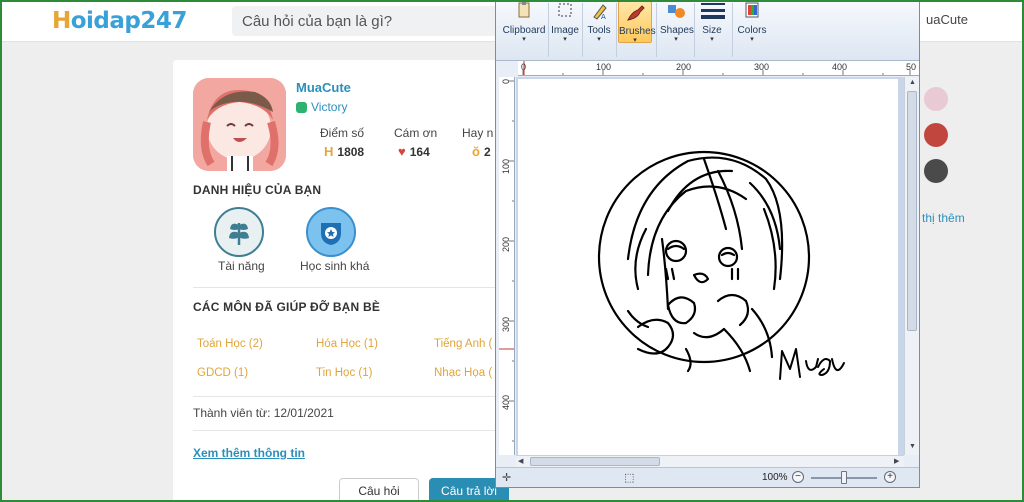 This screenshot has height=502, width=1024. What do you see at coordinates (507, 478) in the screenshot?
I see `move-icon: ✛` at bounding box center [507, 478].